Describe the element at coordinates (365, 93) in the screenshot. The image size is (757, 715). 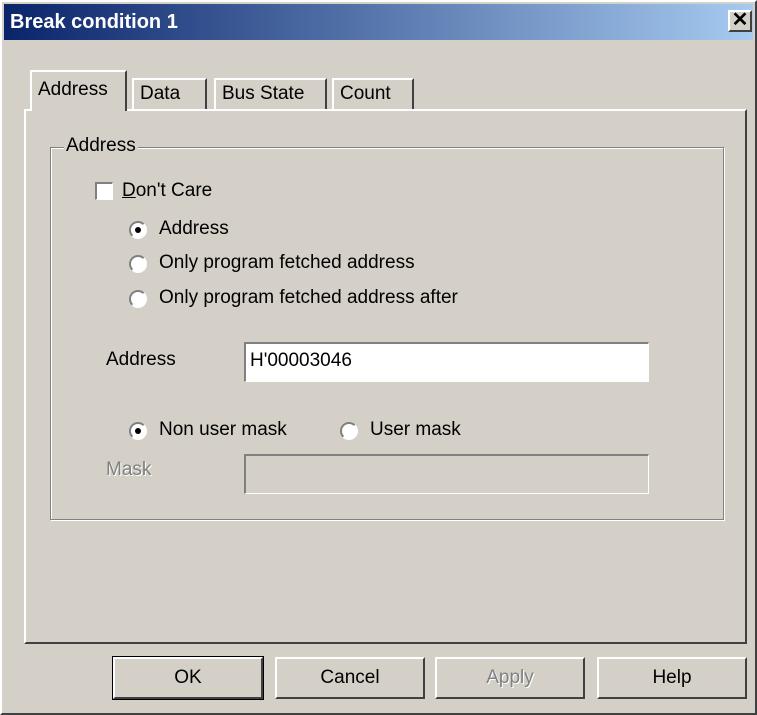
I see `tab-count-label: Count` at that location.